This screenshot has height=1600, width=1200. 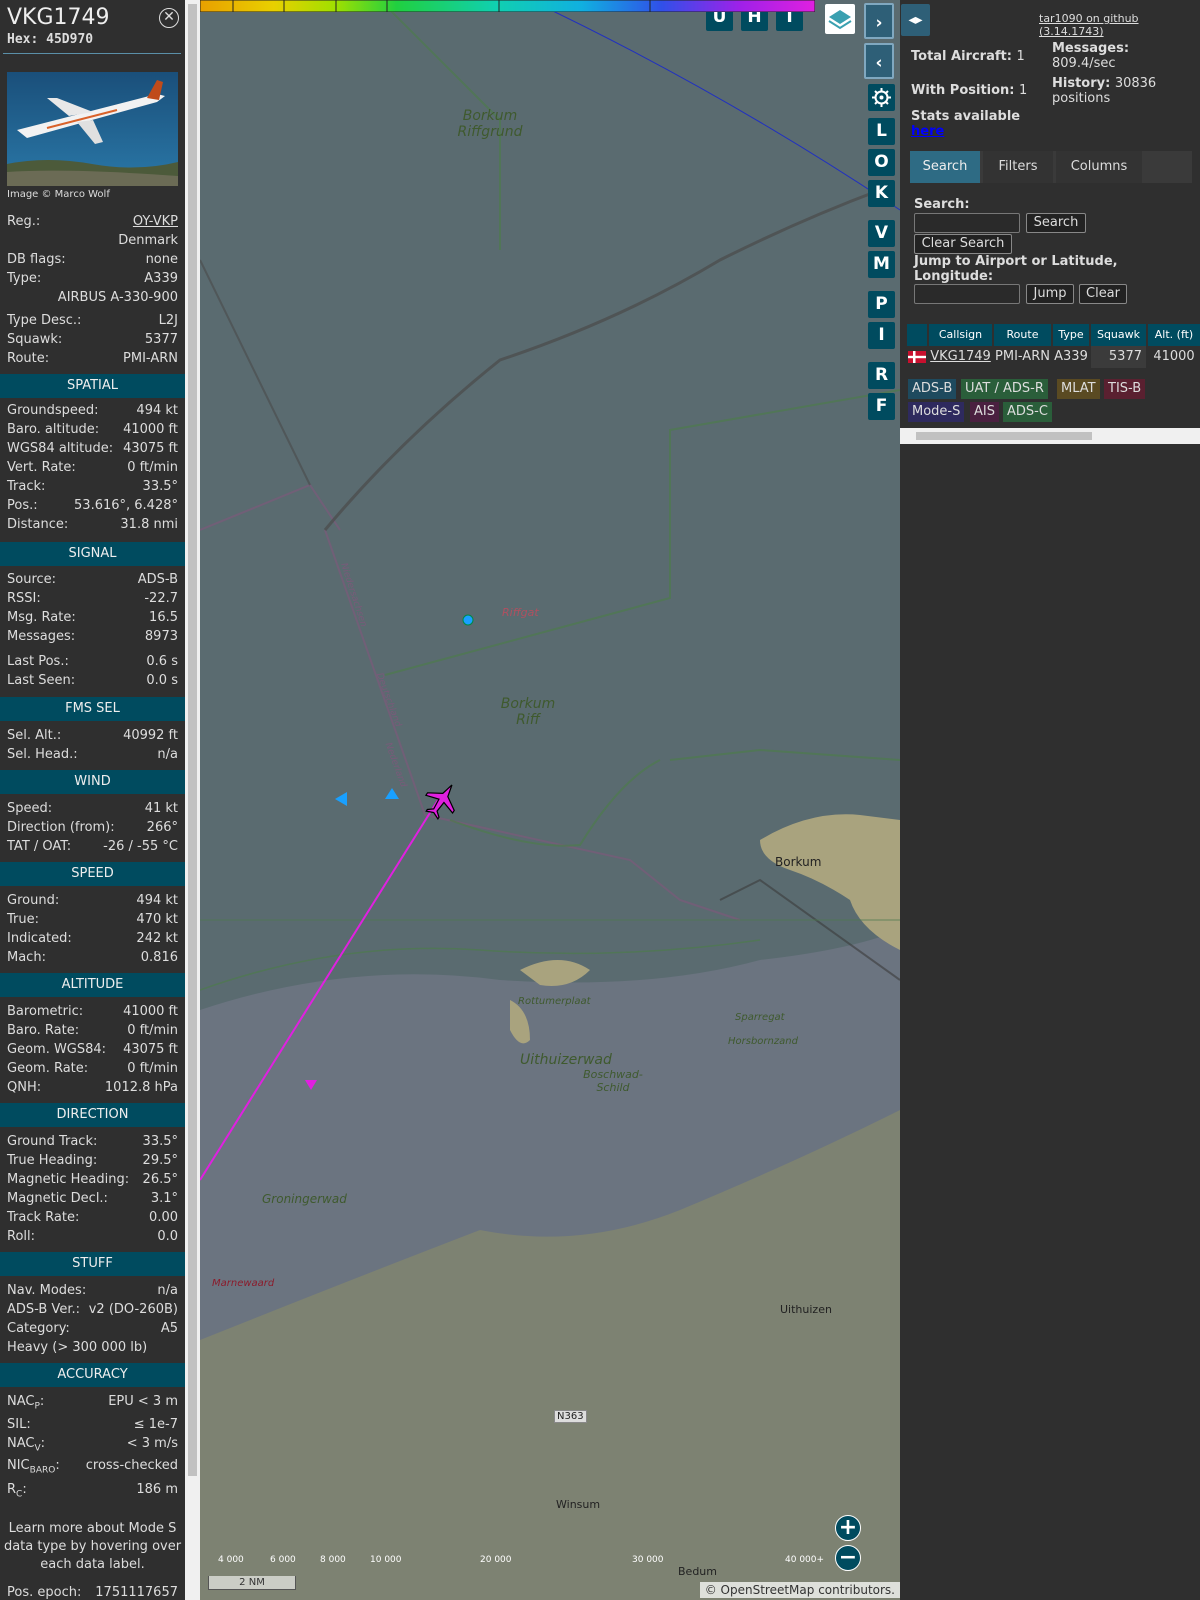 What do you see at coordinates (35, 339) in the screenshot?
I see `squawk-label: Squawk:` at bounding box center [35, 339].